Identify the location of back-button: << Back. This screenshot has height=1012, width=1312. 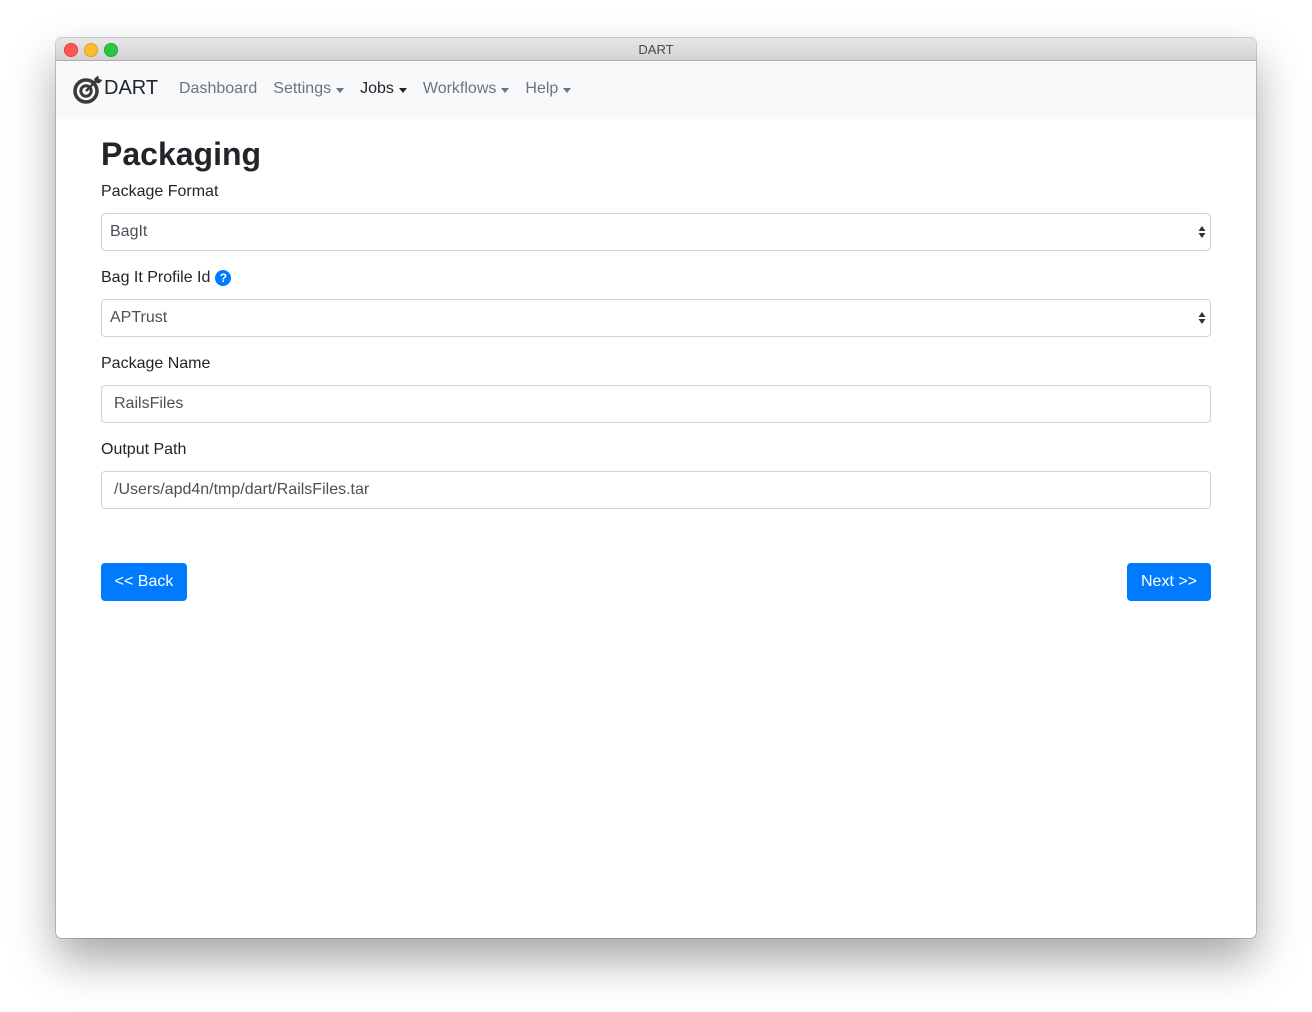
(144, 582).